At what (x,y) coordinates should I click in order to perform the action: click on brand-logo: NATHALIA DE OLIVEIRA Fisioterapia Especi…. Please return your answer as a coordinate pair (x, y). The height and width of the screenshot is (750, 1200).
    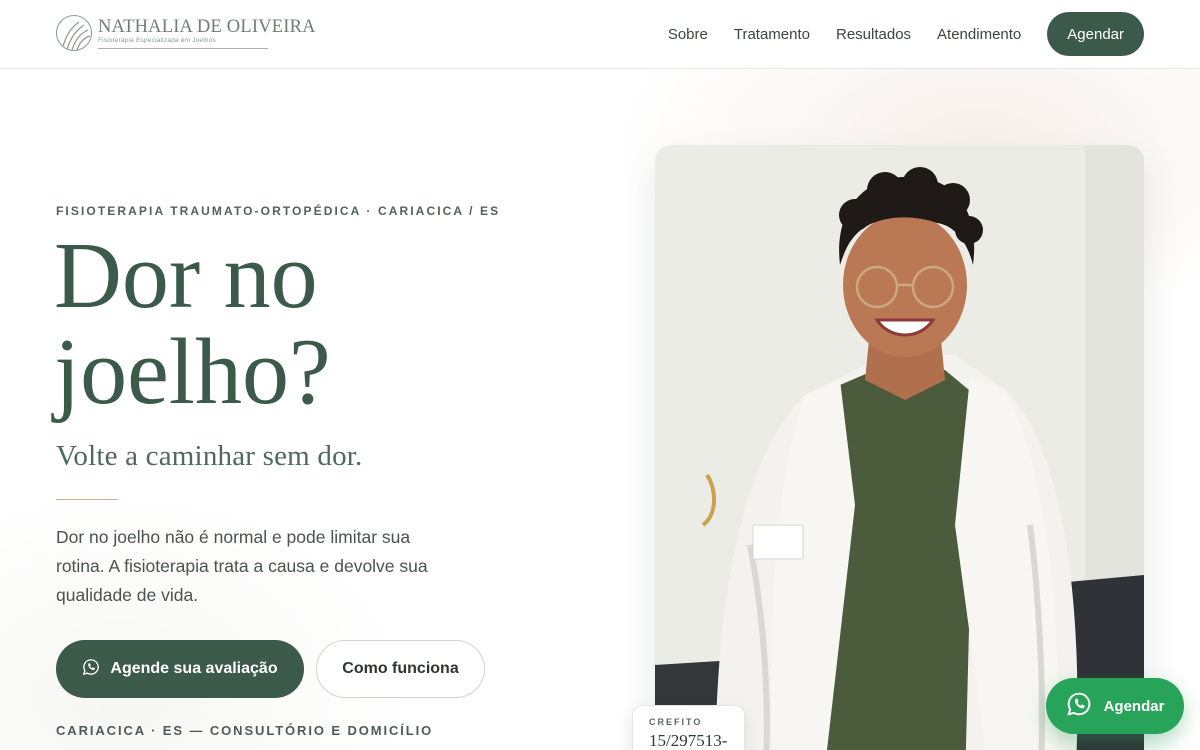
    Looking at the image, I should click on (186, 33).